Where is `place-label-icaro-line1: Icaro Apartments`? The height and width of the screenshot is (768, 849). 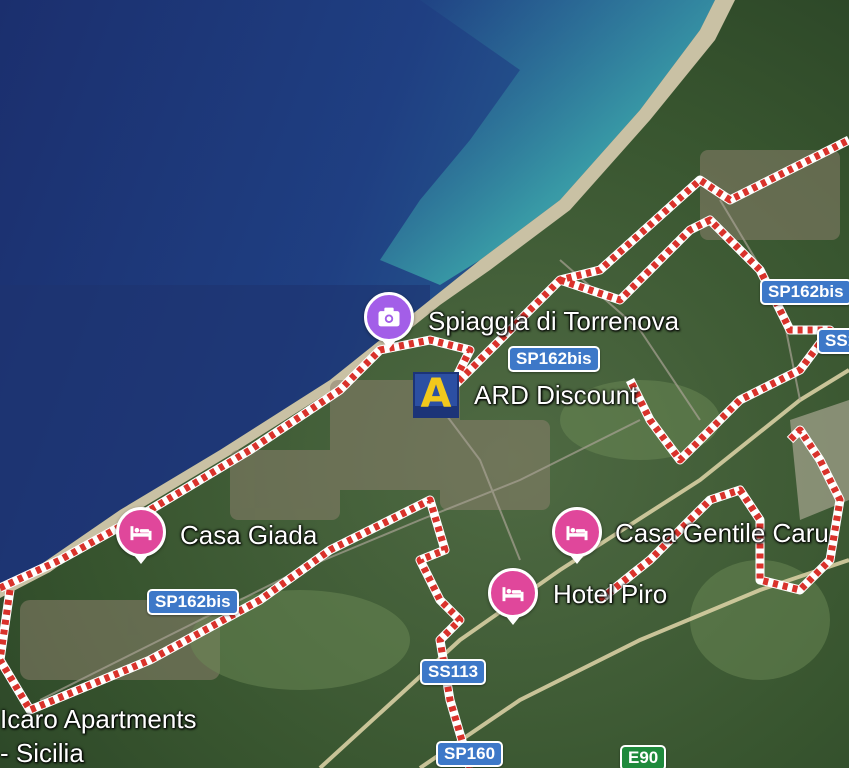 place-label-icaro-line1: Icaro Apartments is located at coordinates (98, 719).